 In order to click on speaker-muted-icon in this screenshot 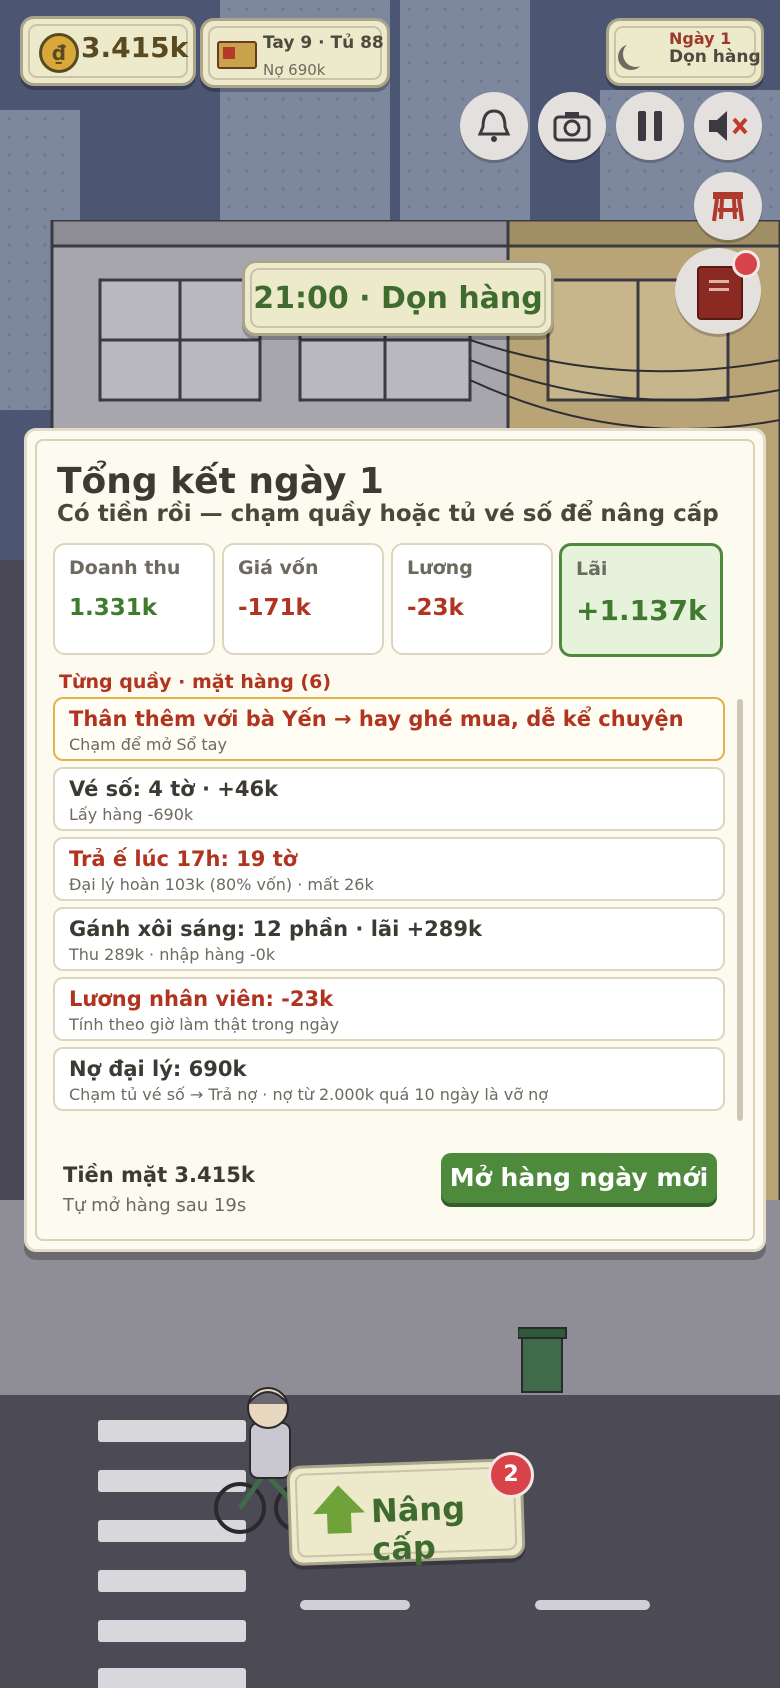, I will do `click(728, 126)`.